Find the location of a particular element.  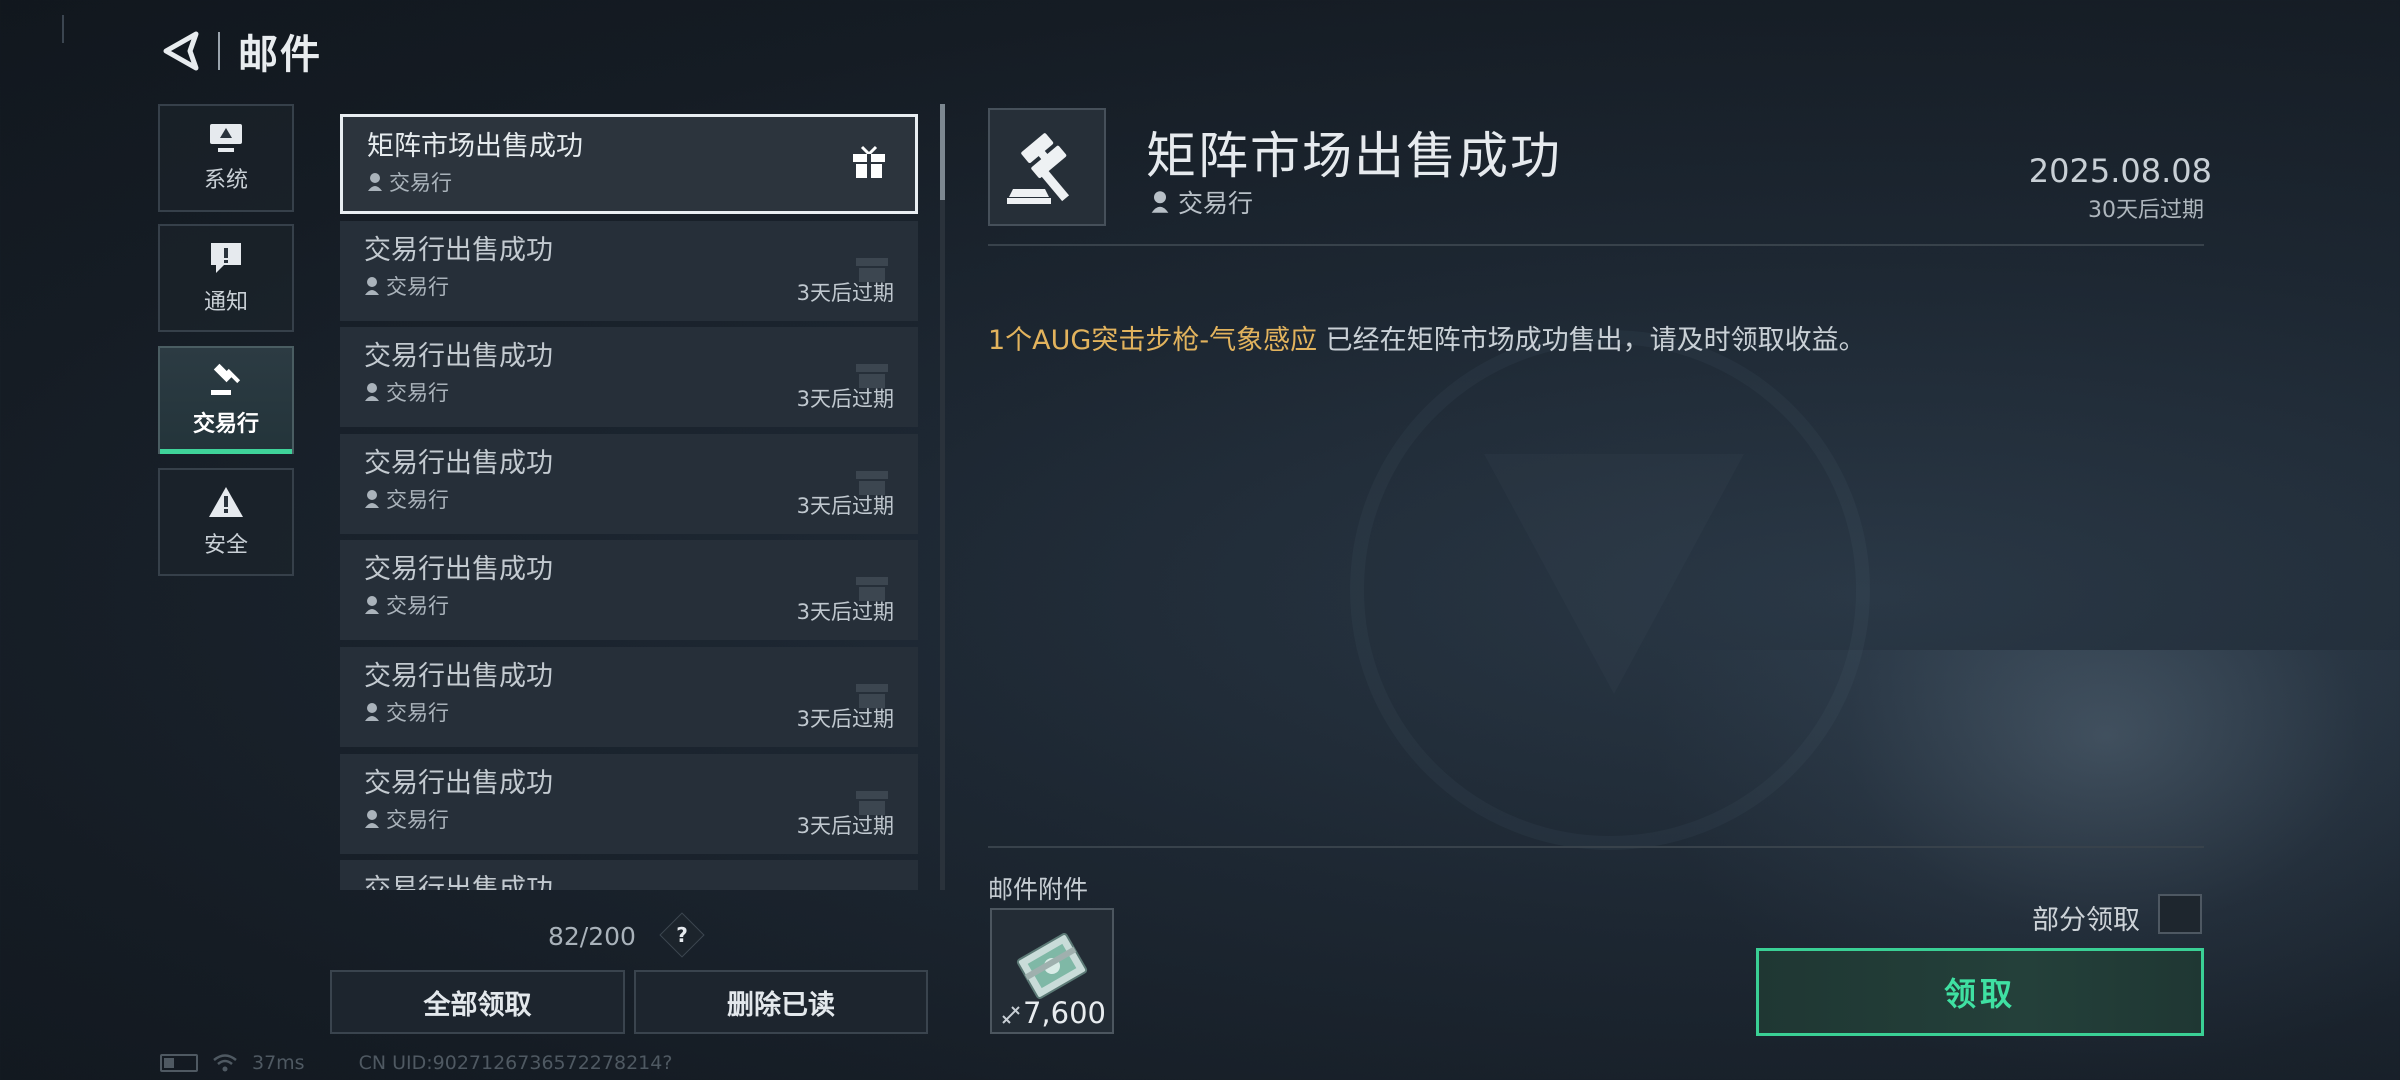

bound-icon is located at coordinates (1011, 1015).